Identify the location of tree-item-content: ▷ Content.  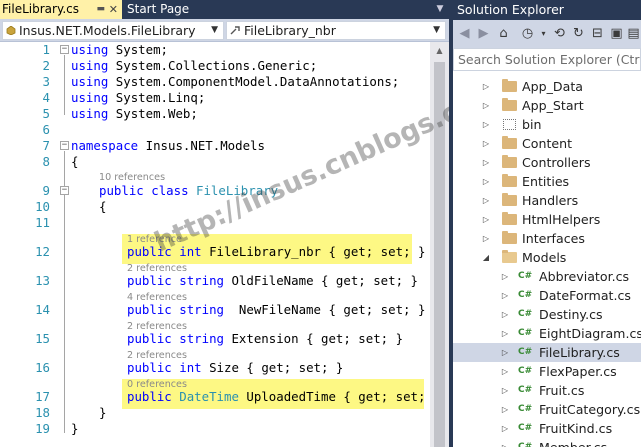
(547, 143).